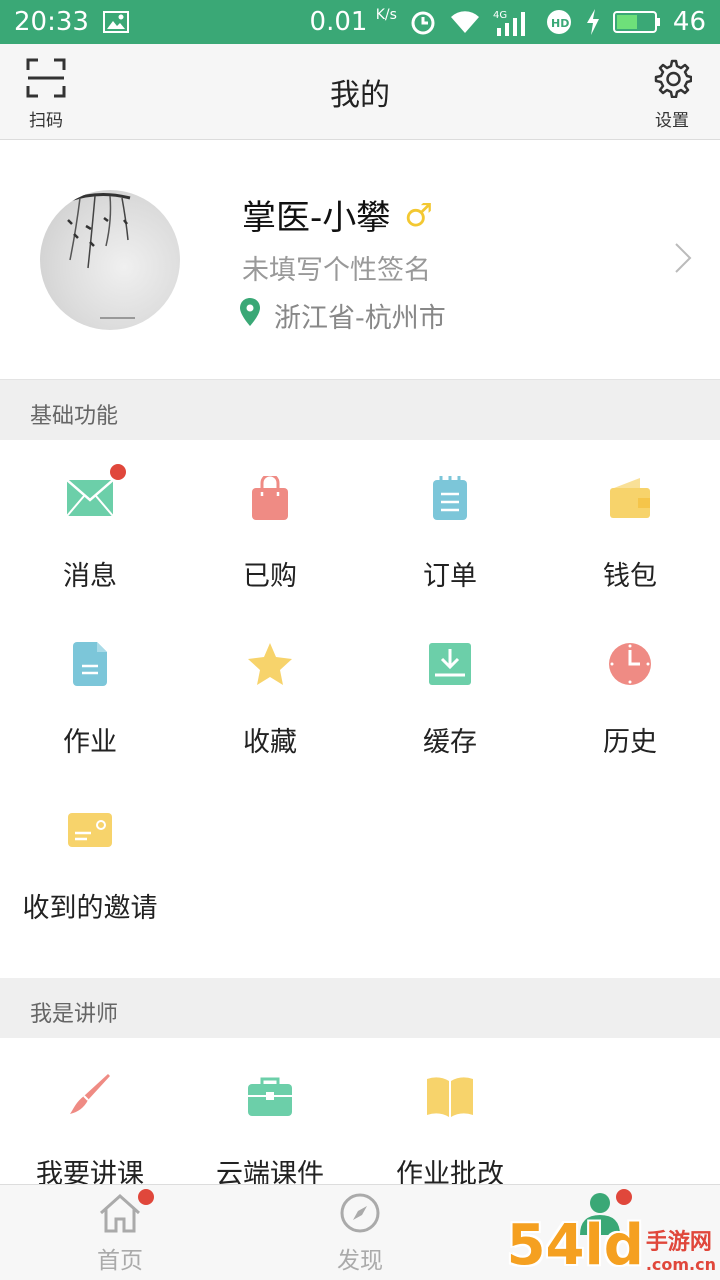 The image size is (720, 1280). I want to click on grid-item-label: 已购, so click(270, 576).